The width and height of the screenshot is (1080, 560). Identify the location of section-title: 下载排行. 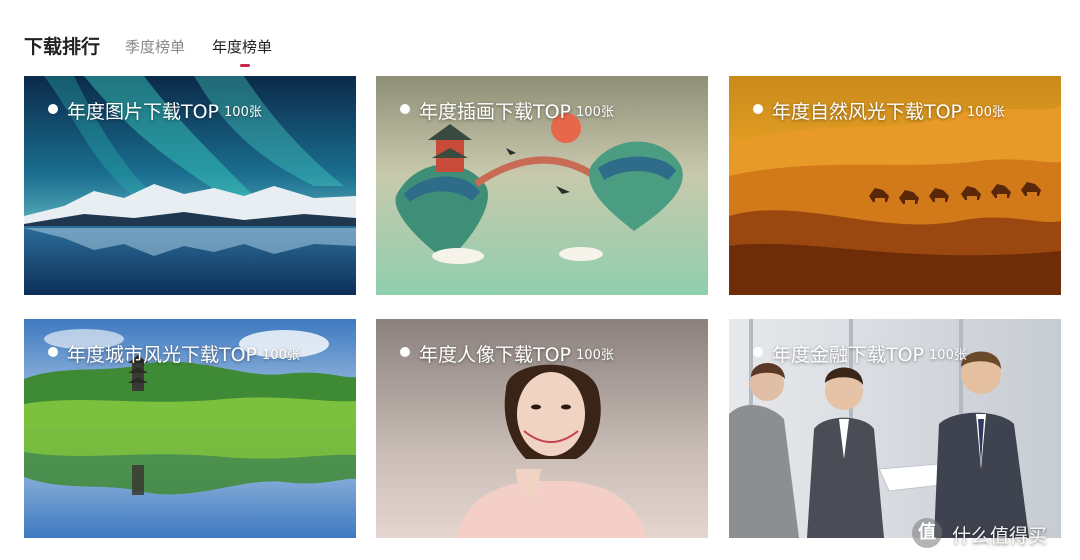
(62, 47).